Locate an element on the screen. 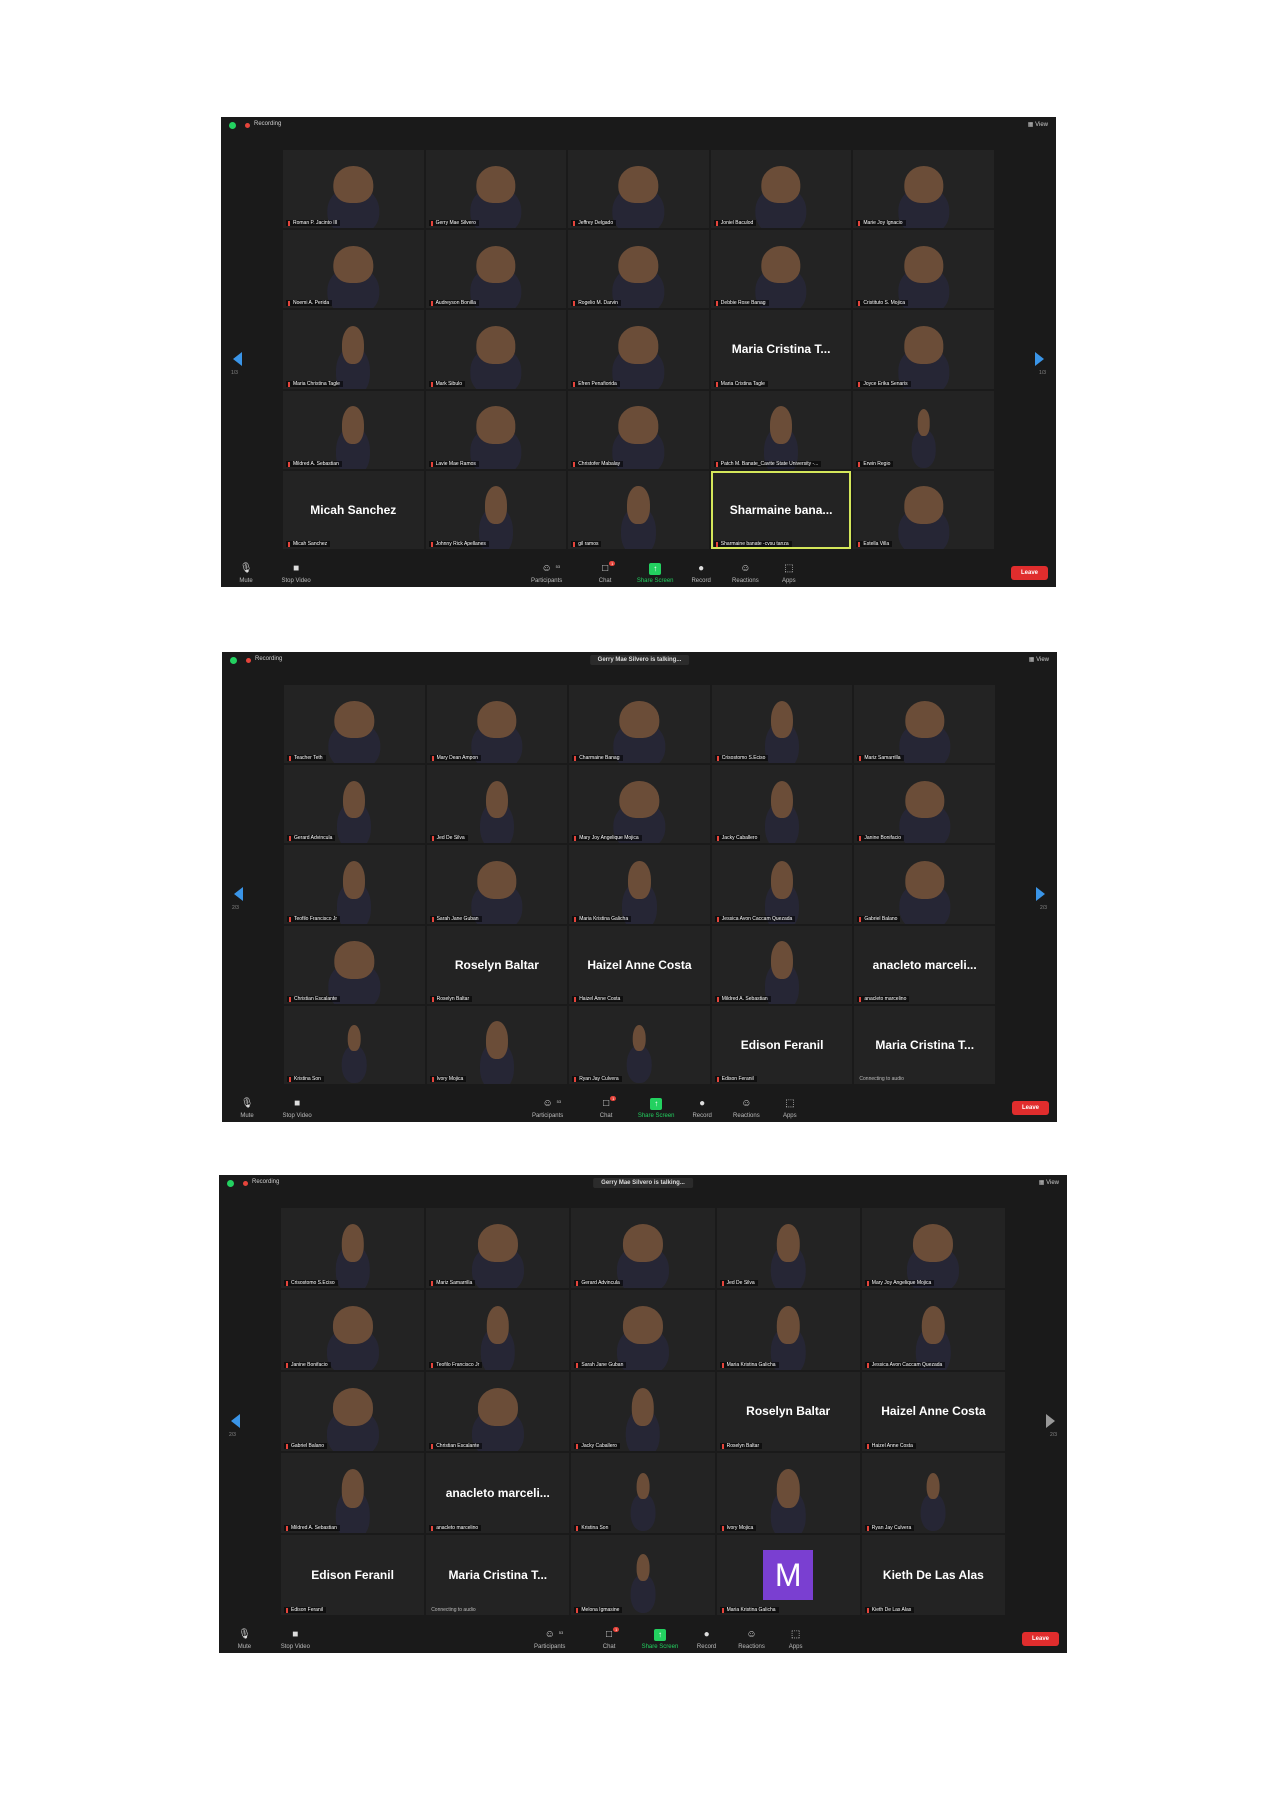  participant-tile: Efren Penafiorida is located at coordinates (638, 349).